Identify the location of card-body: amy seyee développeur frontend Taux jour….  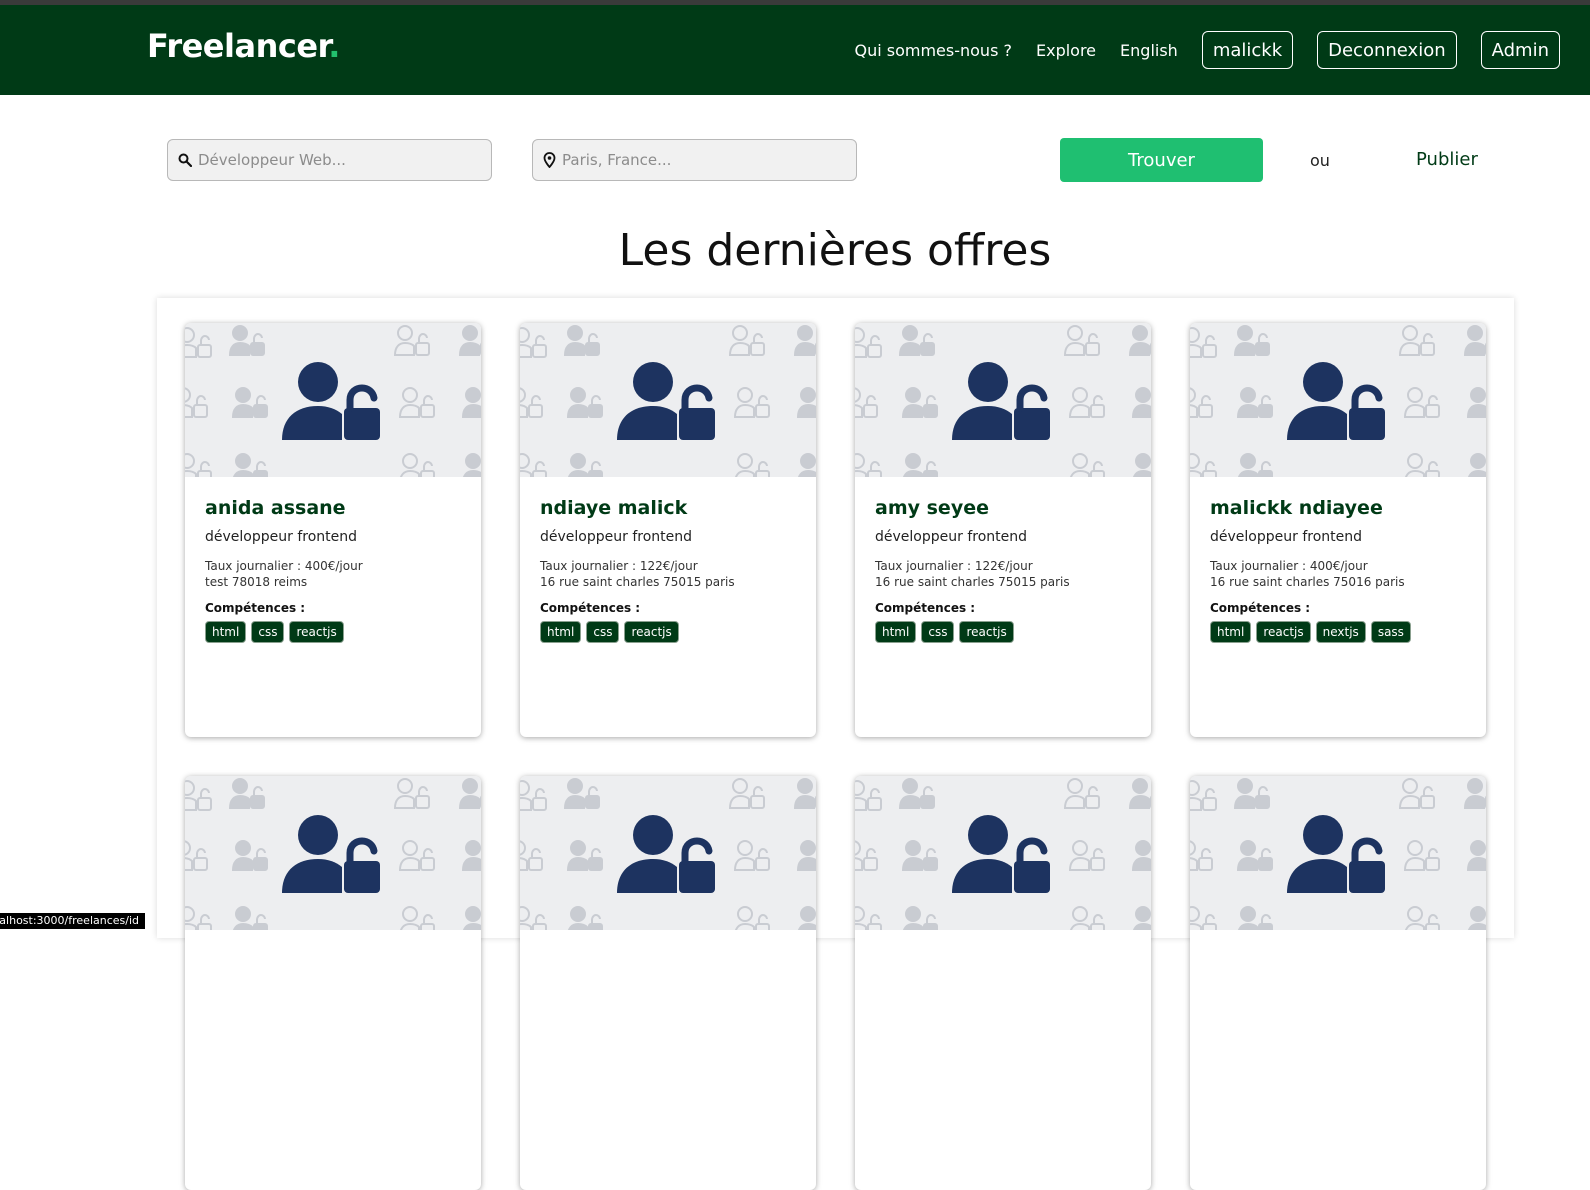
(1003, 570).